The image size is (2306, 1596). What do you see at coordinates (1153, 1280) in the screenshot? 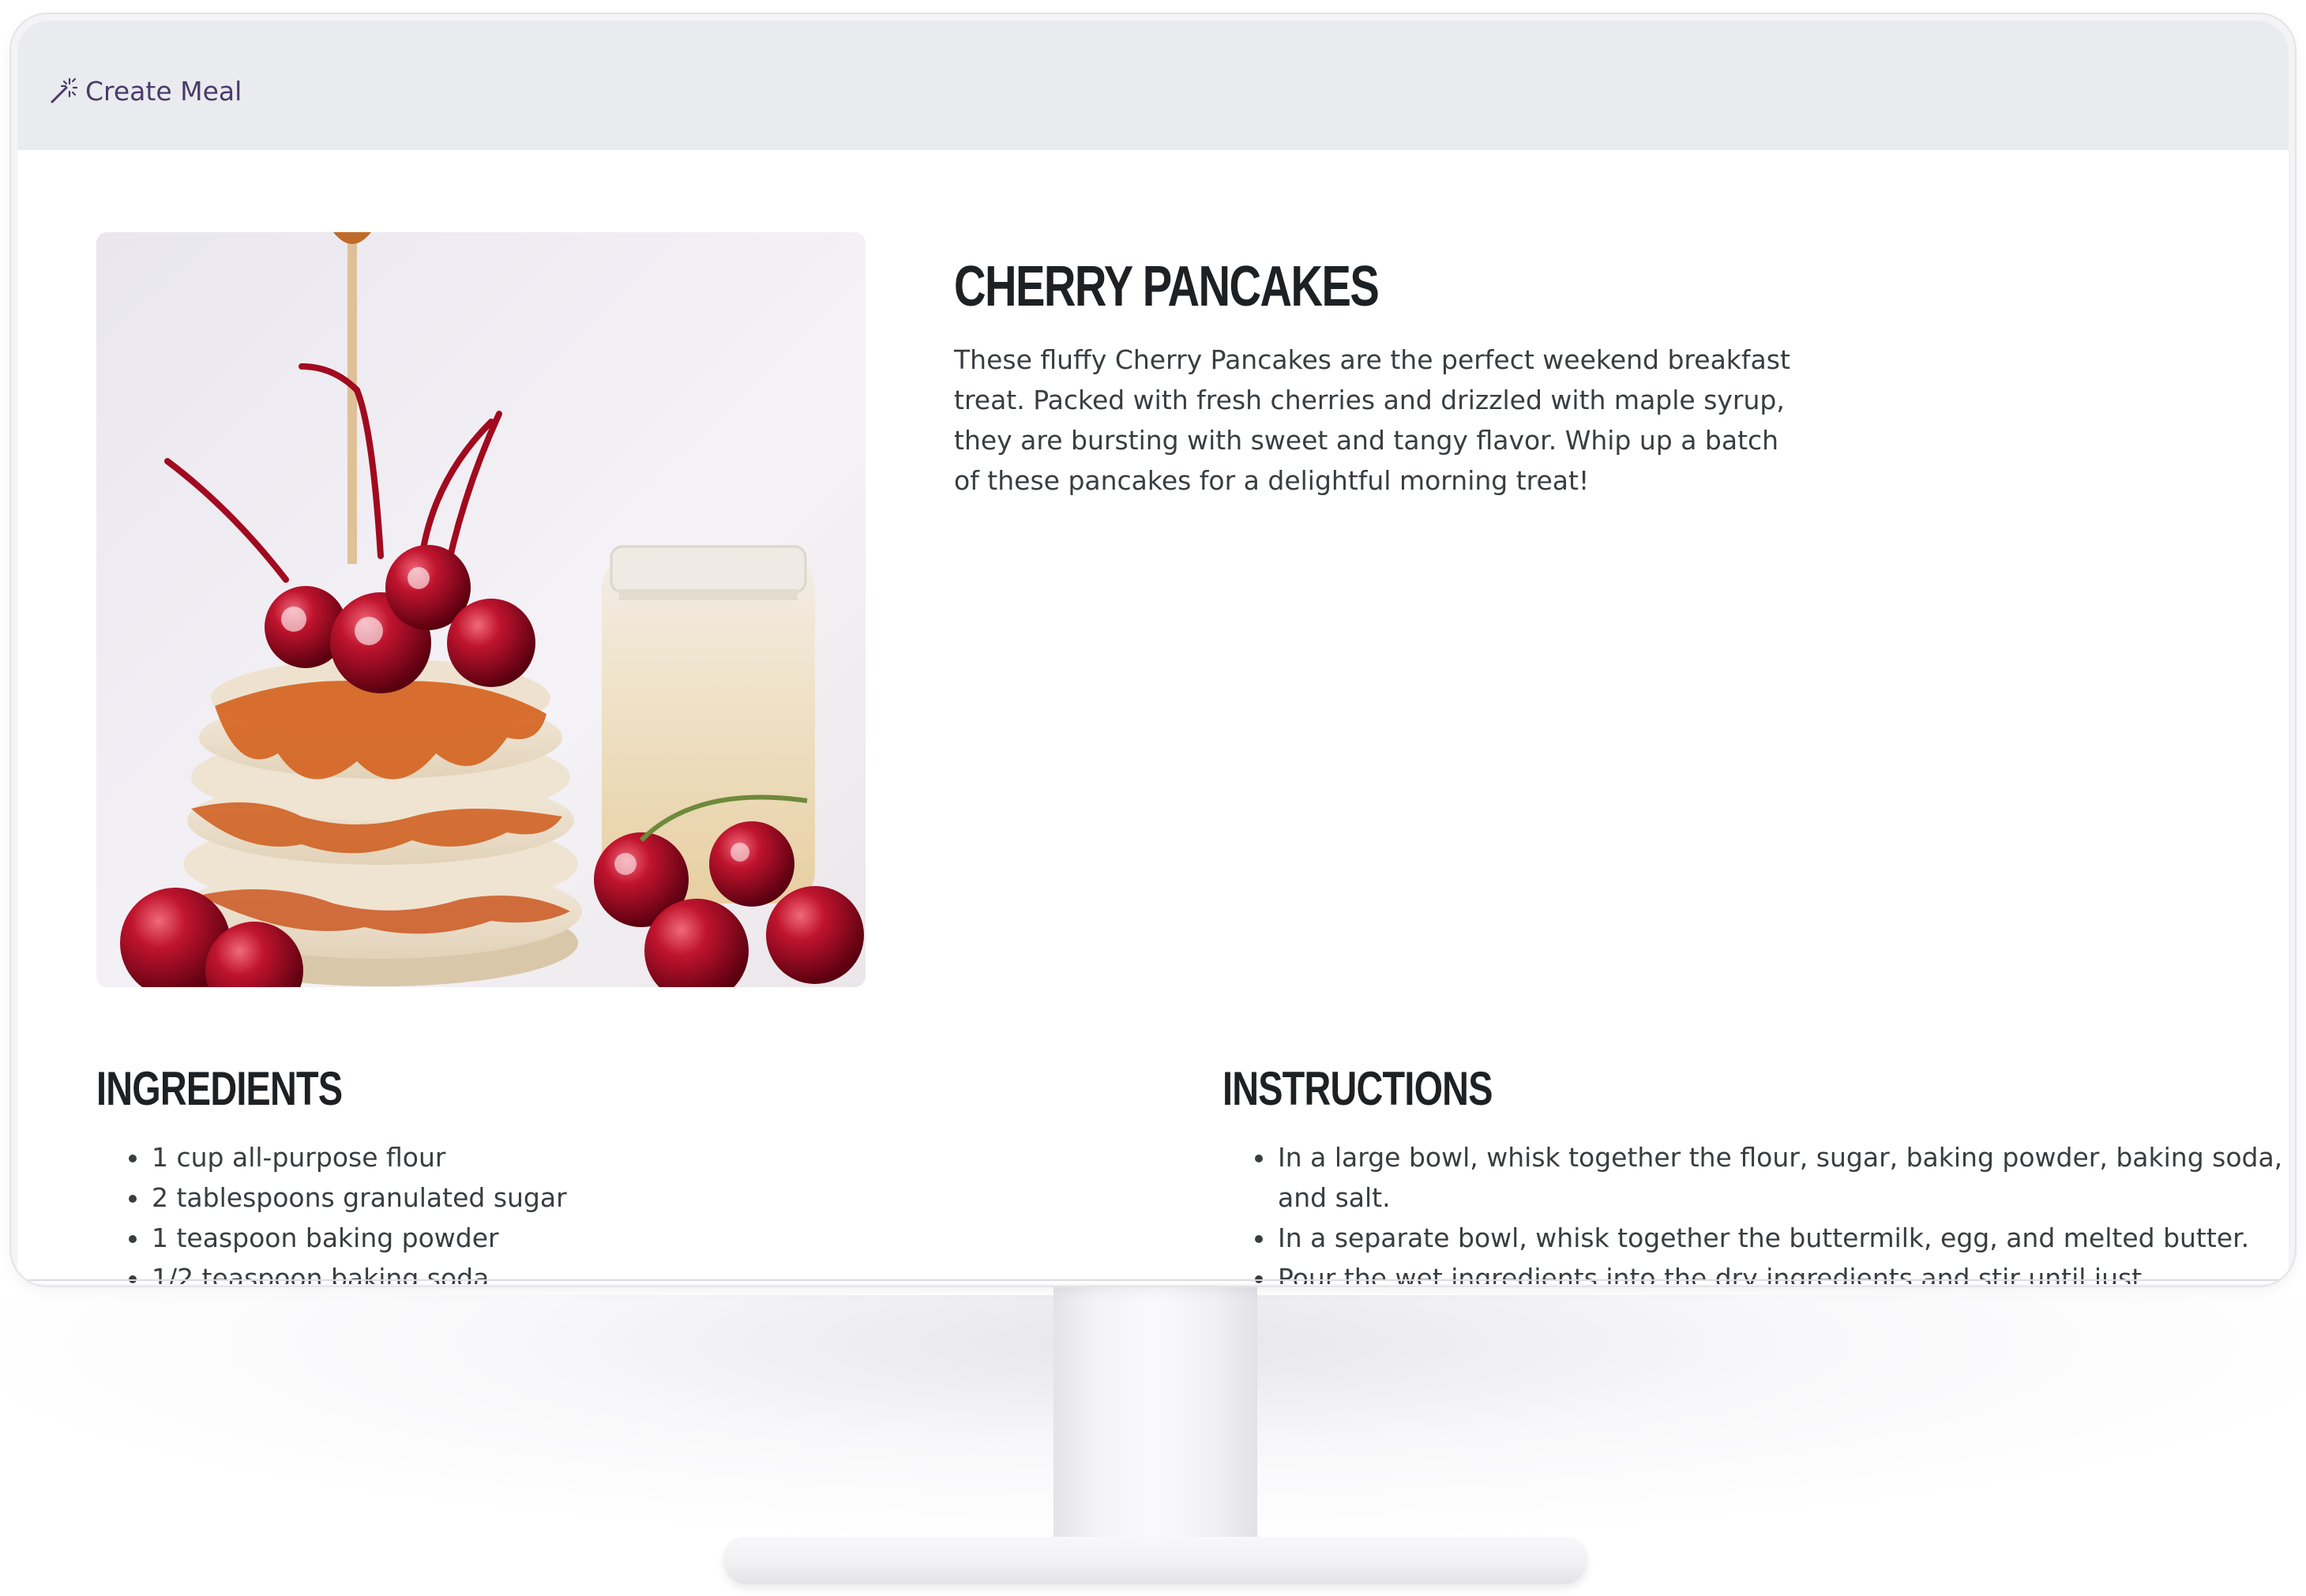
I see `screen-bottom-edge` at bounding box center [1153, 1280].